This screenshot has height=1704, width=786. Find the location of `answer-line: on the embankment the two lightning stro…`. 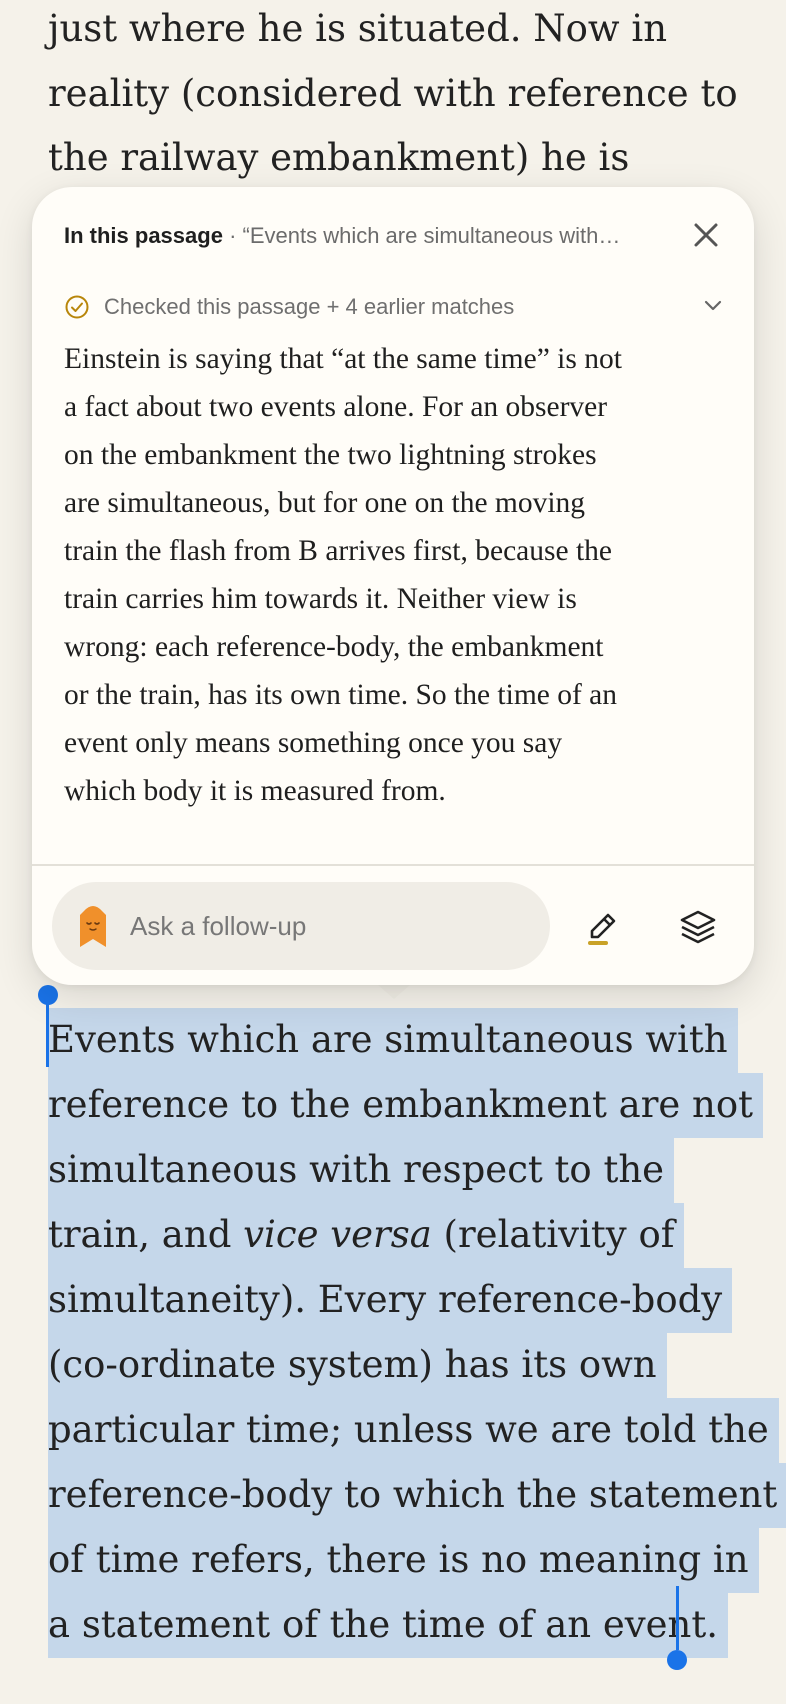

answer-line: on the embankment the two lightning stro… is located at coordinates (330, 455).